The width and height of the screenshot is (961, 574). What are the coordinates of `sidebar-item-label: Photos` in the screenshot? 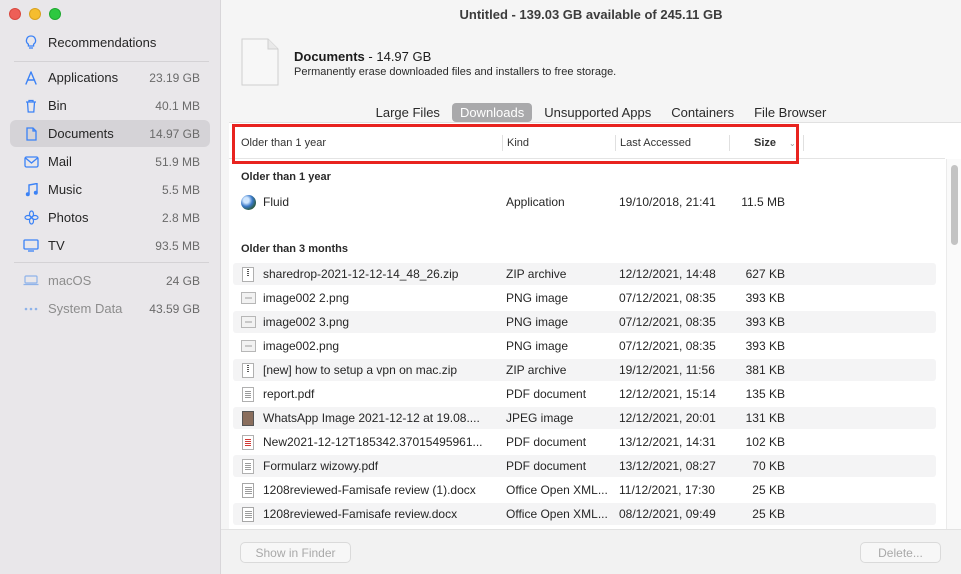 It's located at (68, 217).